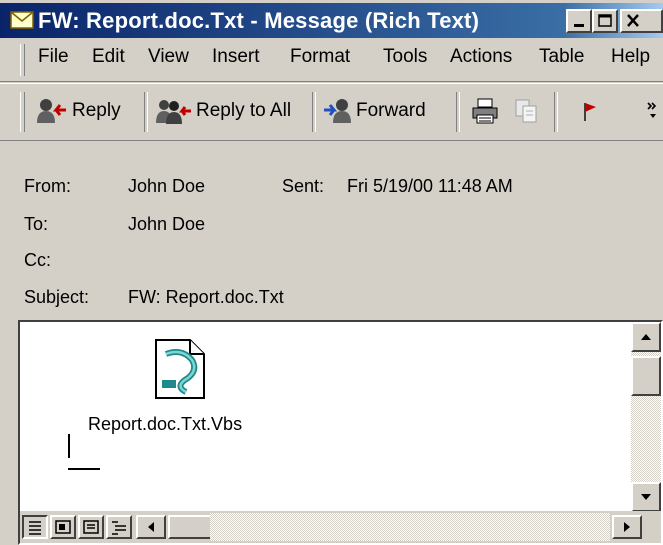 Image resolution: width=663 pixels, height=545 pixels. Describe the element at coordinates (84, 469) in the screenshot. I see `text-cursor-underline` at that location.